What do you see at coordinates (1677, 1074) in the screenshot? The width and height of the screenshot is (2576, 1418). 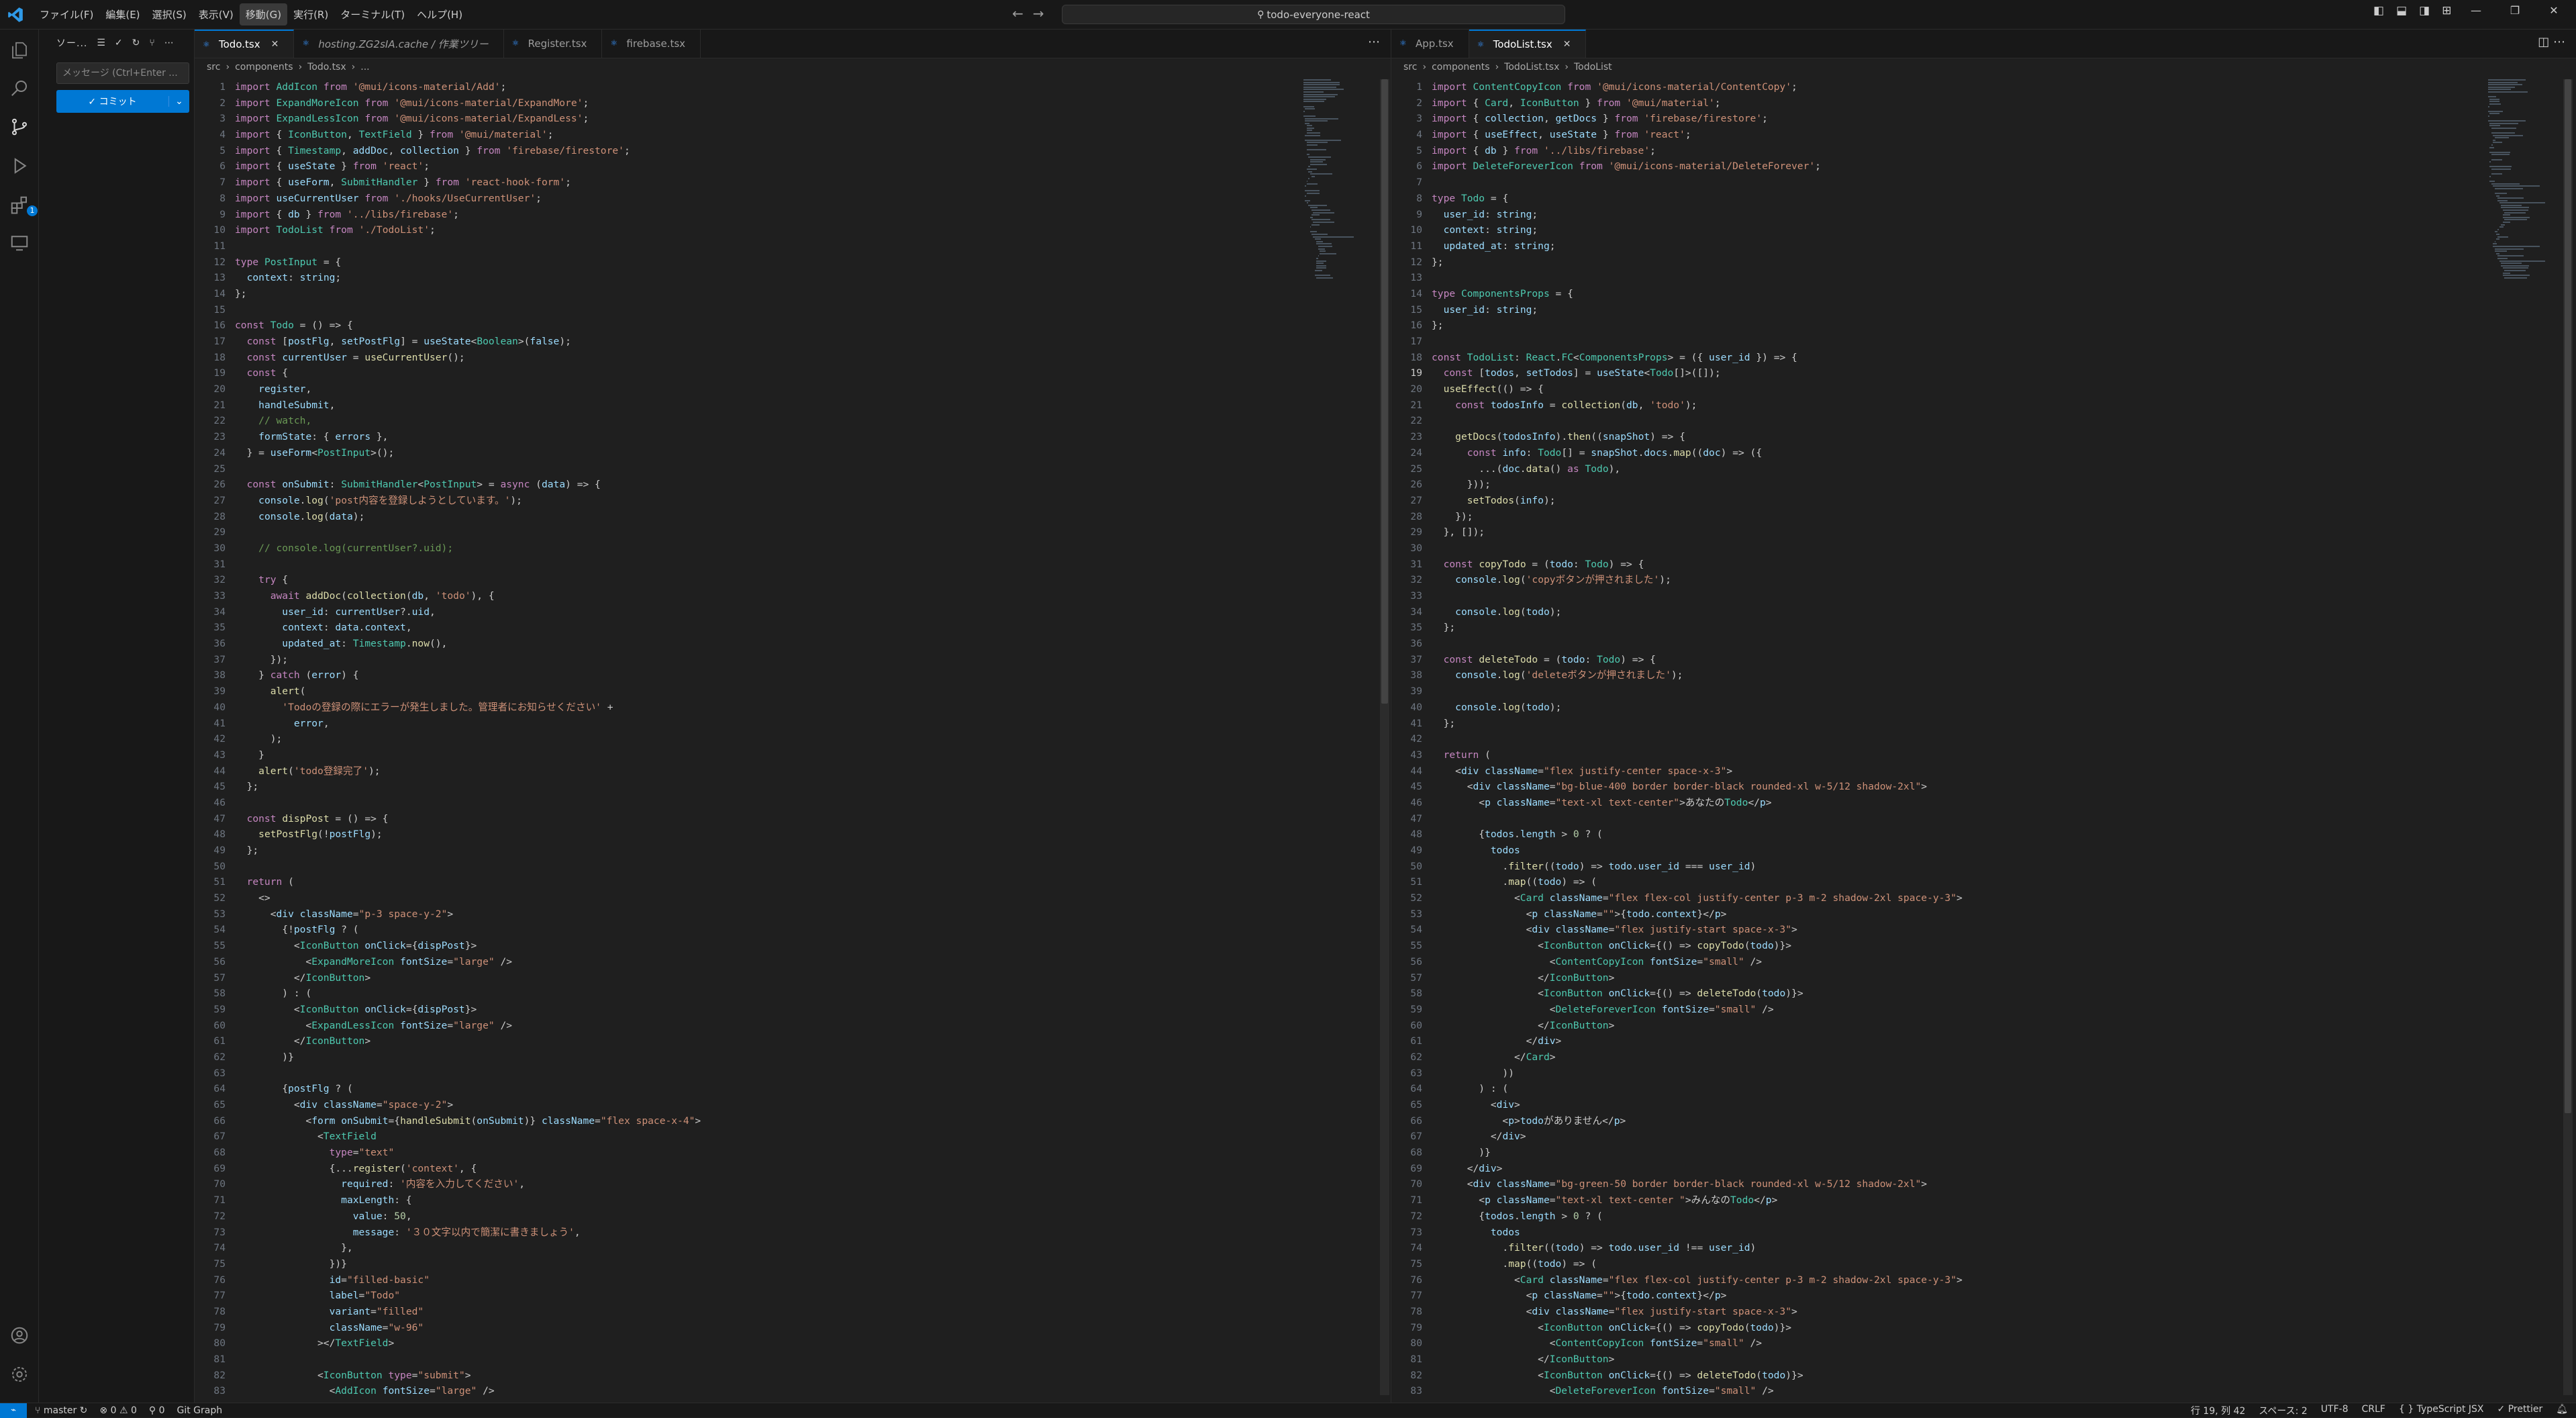 I see `code-line: 63 ))` at bounding box center [1677, 1074].